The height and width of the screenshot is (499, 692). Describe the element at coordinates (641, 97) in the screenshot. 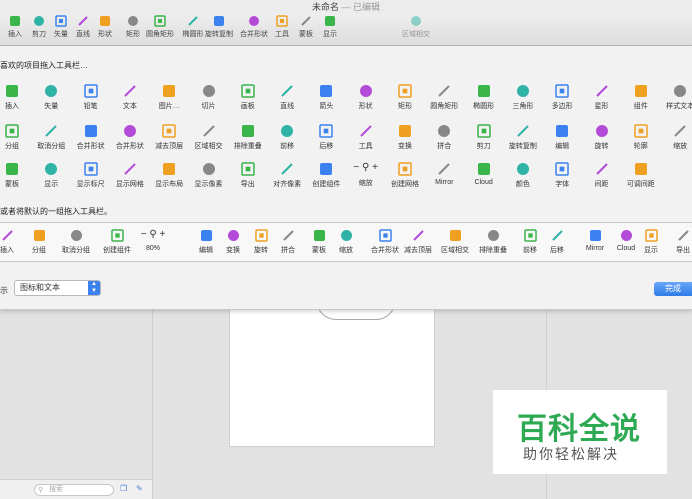

I see `toolbar-item: 组件` at that location.